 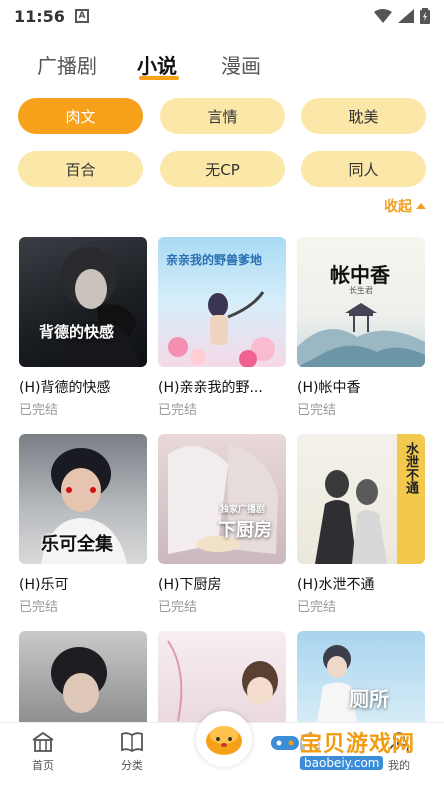 I want to click on active-tab-indicator, so click(x=159, y=78).